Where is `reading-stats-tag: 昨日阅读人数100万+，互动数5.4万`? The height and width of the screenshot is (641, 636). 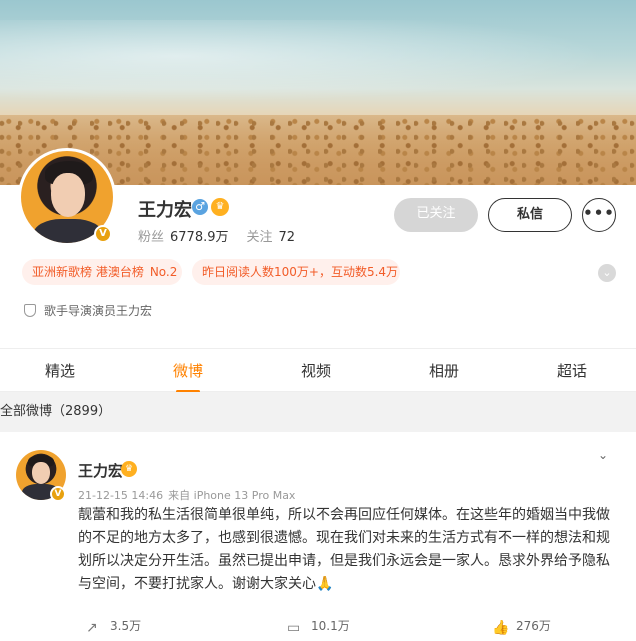 reading-stats-tag: 昨日阅读人数100万+，互动数5.4万 is located at coordinates (296, 272).